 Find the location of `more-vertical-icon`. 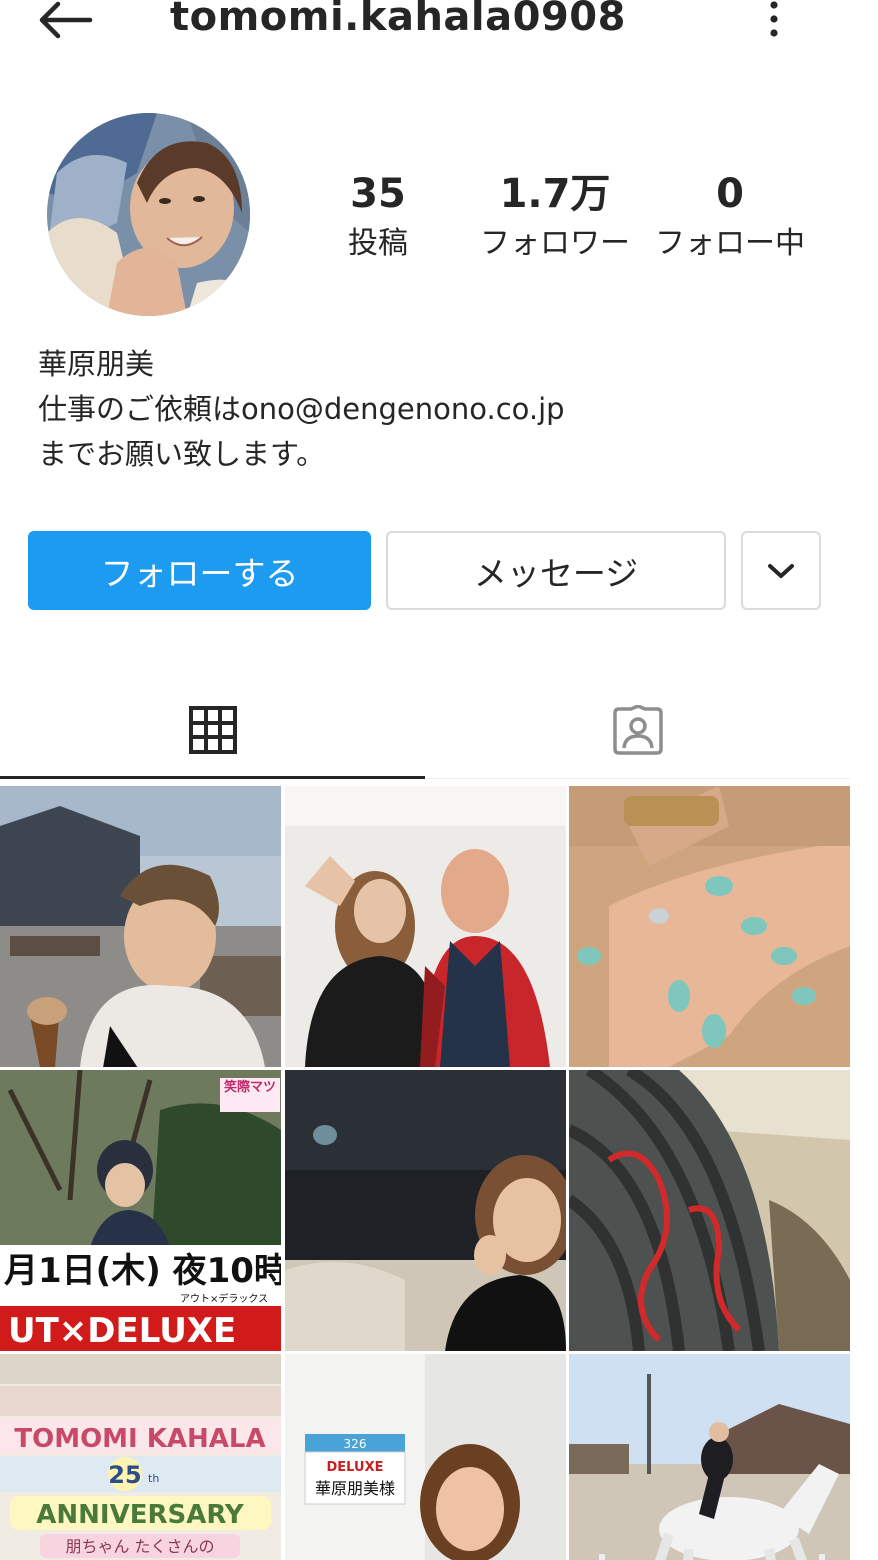

more-vertical-icon is located at coordinates (774, 19).